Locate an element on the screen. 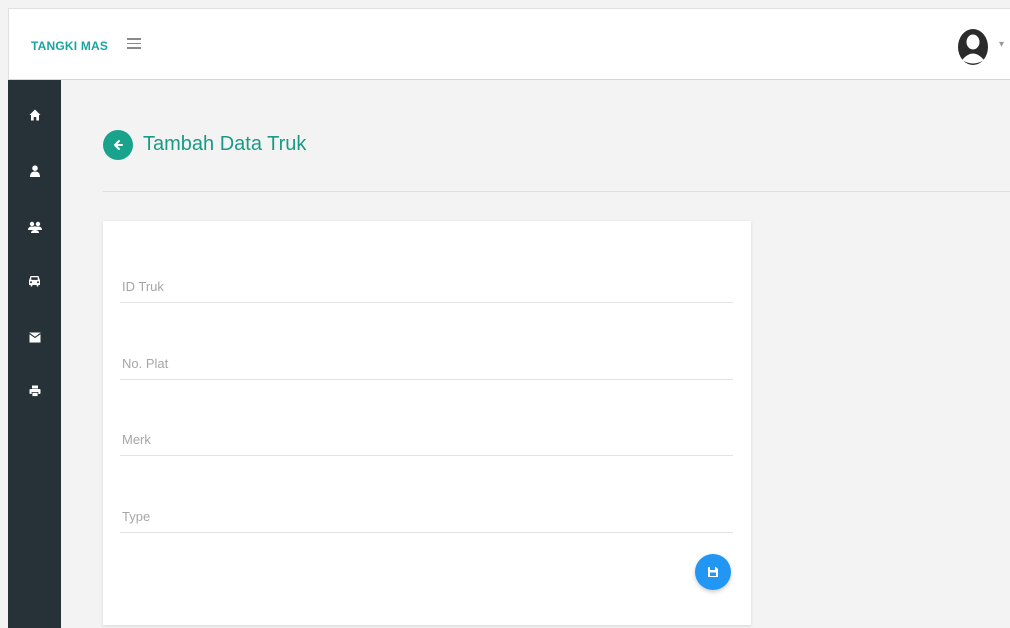 This screenshot has width=1010, height=628. content-header: Tambah Data Truk is located at coordinates (556, 161).